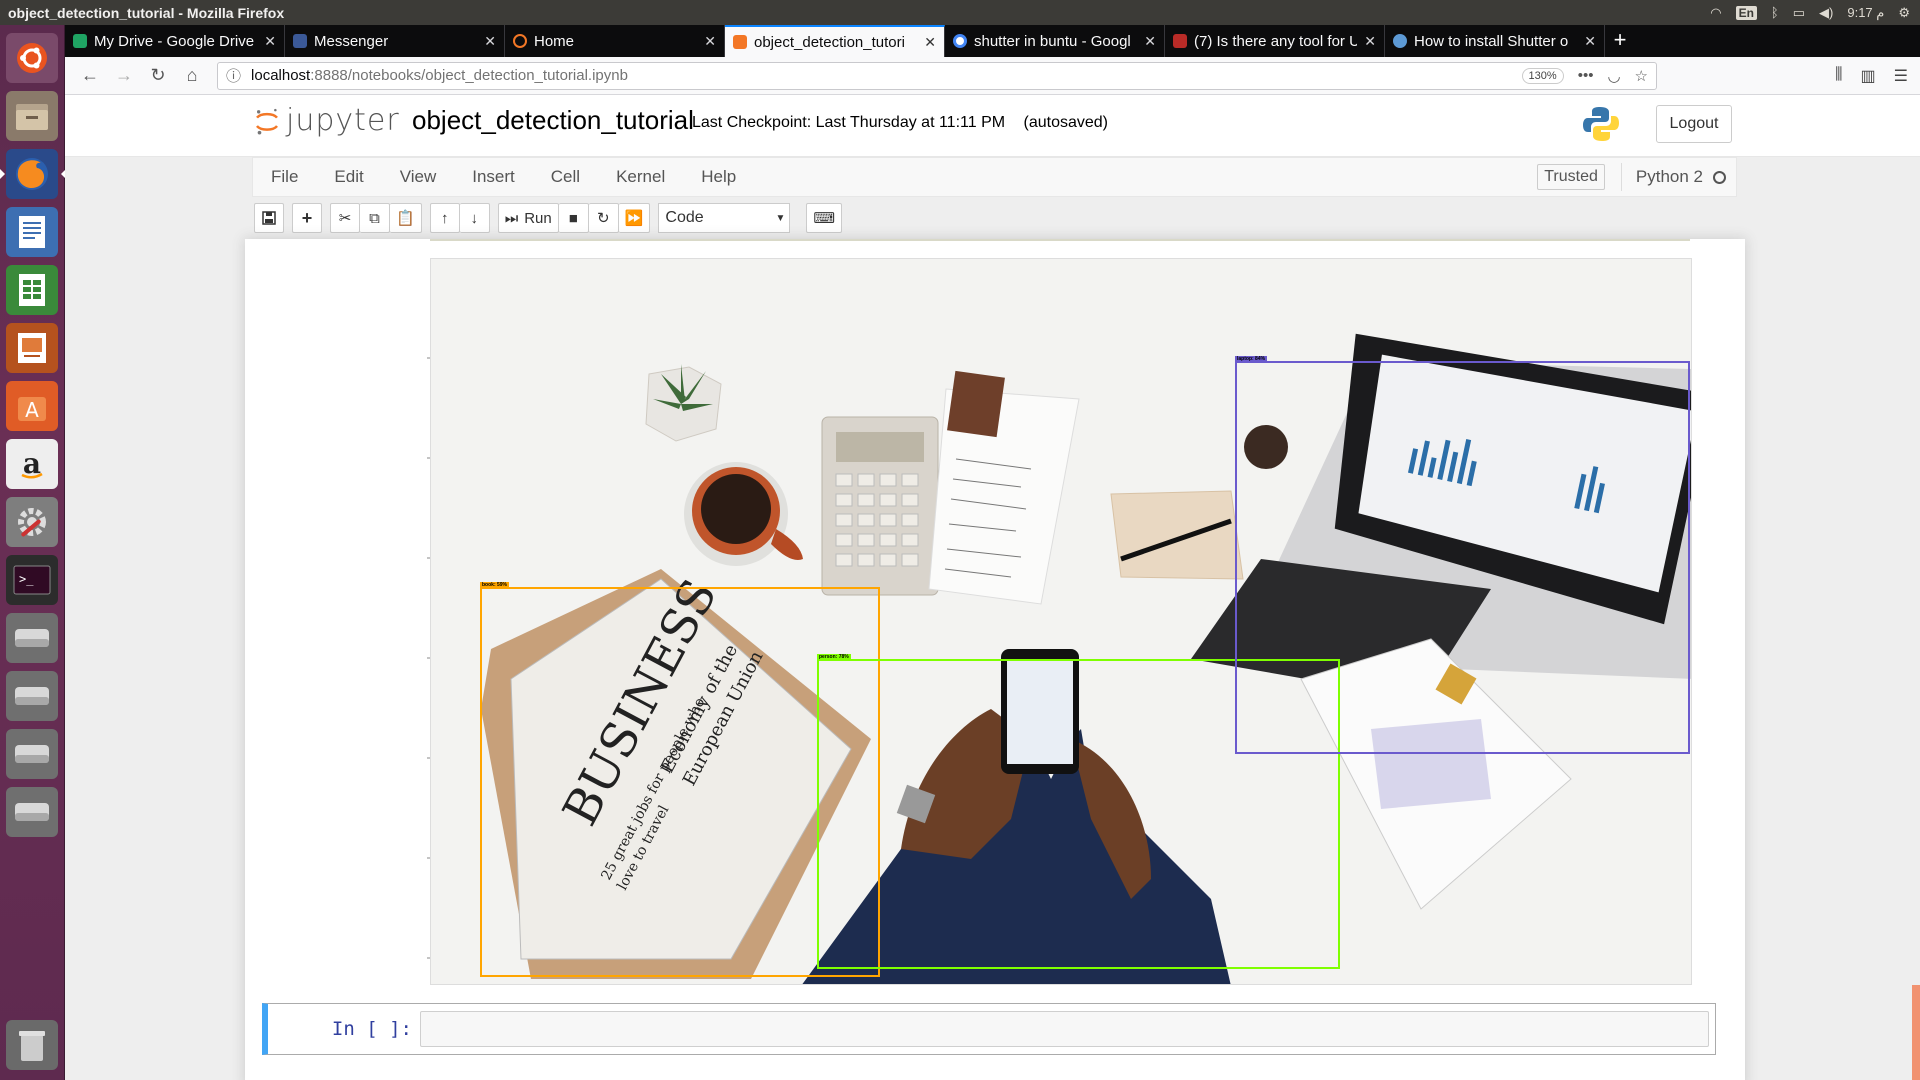  Describe the element at coordinates (553, 120) in the screenshot. I see `notebook-name: object_detection_tutorial` at that location.